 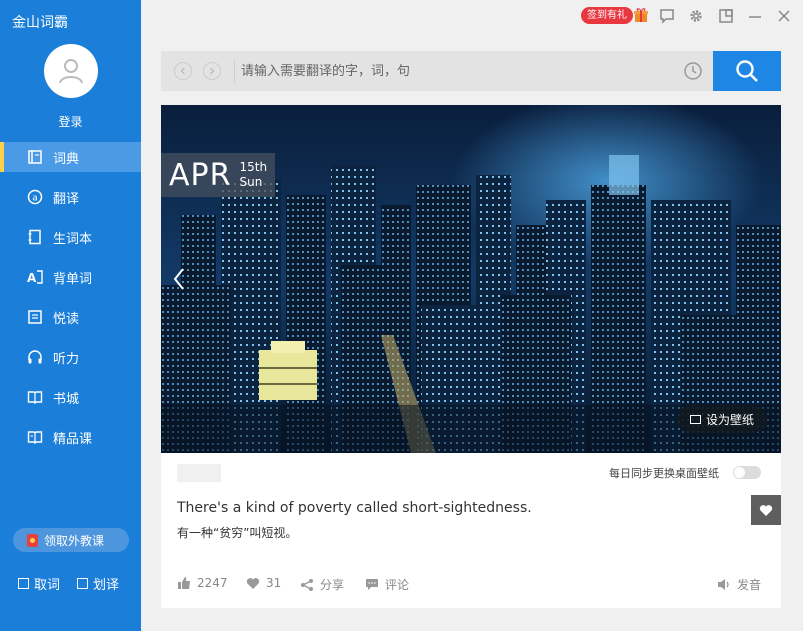 What do you see at coordinates (106, 585) in the screenshot?
I see `select-translate-label: 划译` at bounding box center [106, 585].